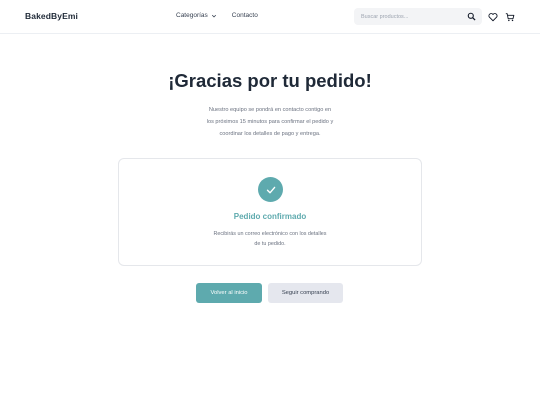 Image resolution: width=540 pixels, height=405 pixels. Describe the element at coordinates (305, 293) in the screenshot. I see `continue-shopping-button: Seguir comprando` at that location.